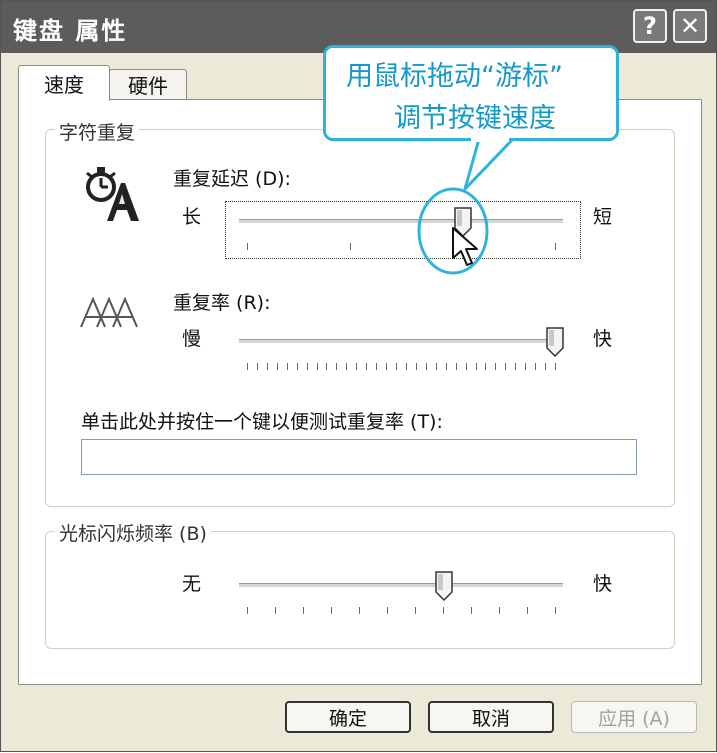 The width and height of the screenshot is (717, 753). What do you see at coordinates (603, 584) in the screenshot?
I see `cursor-blink-fast-label: 快` at bounding box center [603, 584].